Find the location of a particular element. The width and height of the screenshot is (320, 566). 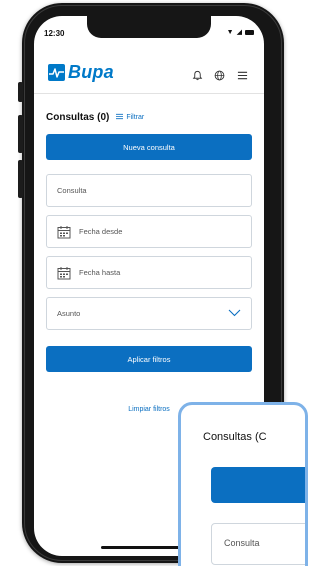

wifi-icon: ▼ is located at coordinates (230, 32).